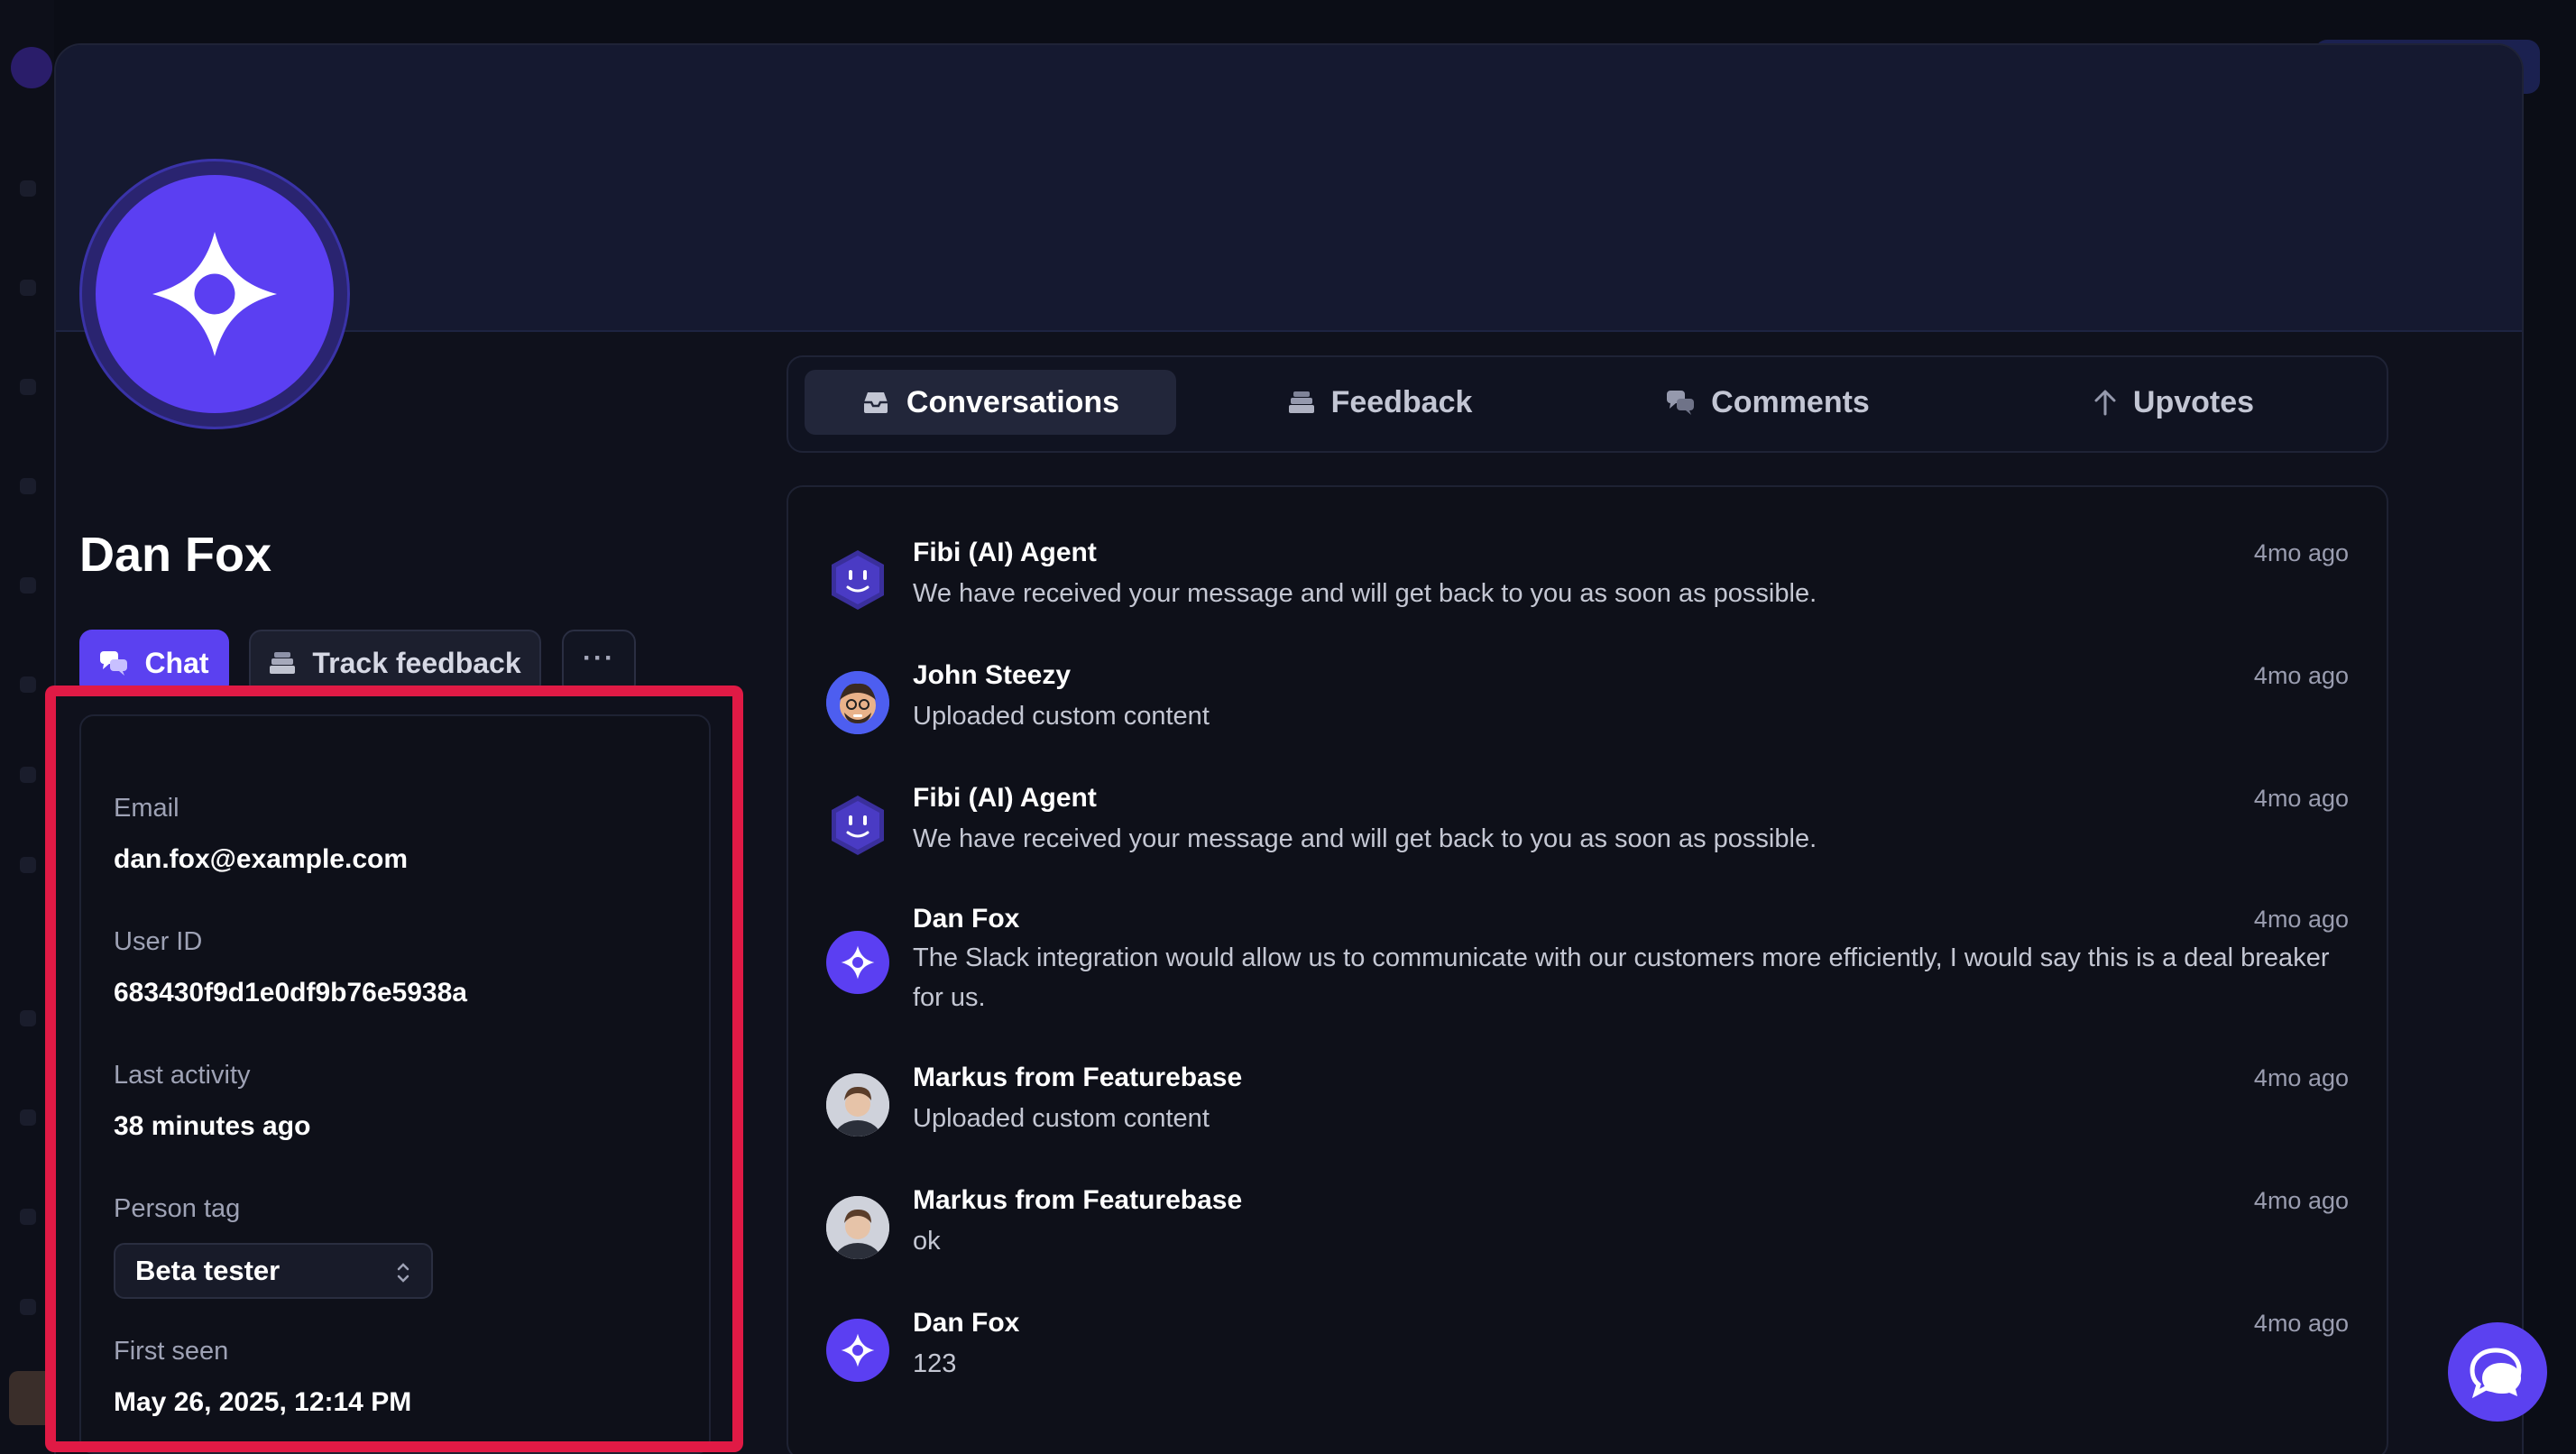 Image resolution: width=2576 pixels, height=1454 pixels. What do you see at coordinates (875, 402) in the screenshot?
I see `inbox-icon` at bounding box center [875, 402].